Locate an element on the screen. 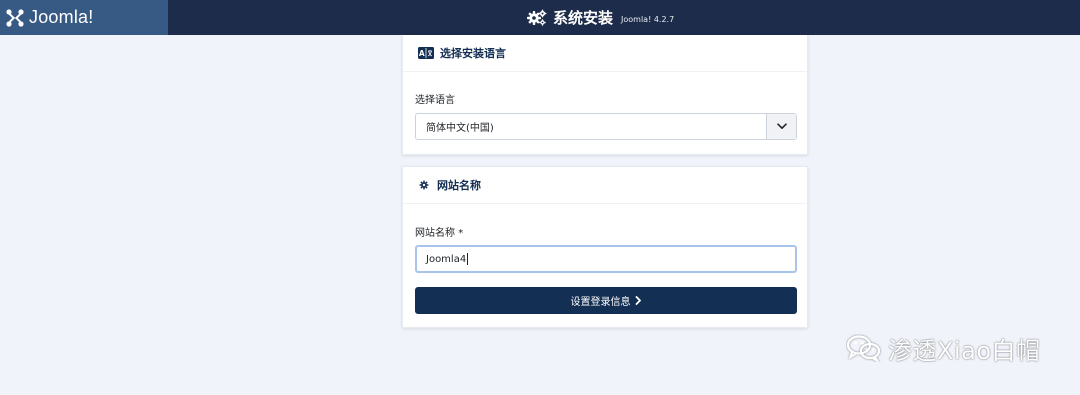 The width and height of the screenshot is (1080, 395). watermark: 渗透Xiao白帽 is located at coordinates (943, 348).